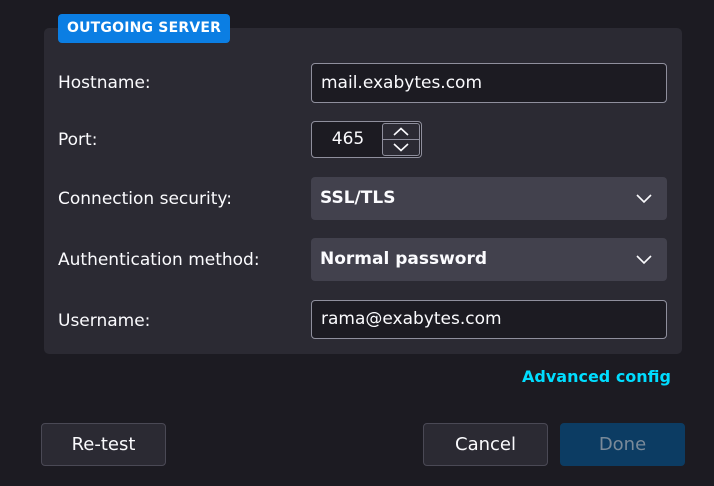 Image resolution: width=714 pixels, height=486 pixels. What do you see at coordinates (485, 444) in the screenshot?
I see `cancel-button: Cancel` at bounding box center [485, 444].